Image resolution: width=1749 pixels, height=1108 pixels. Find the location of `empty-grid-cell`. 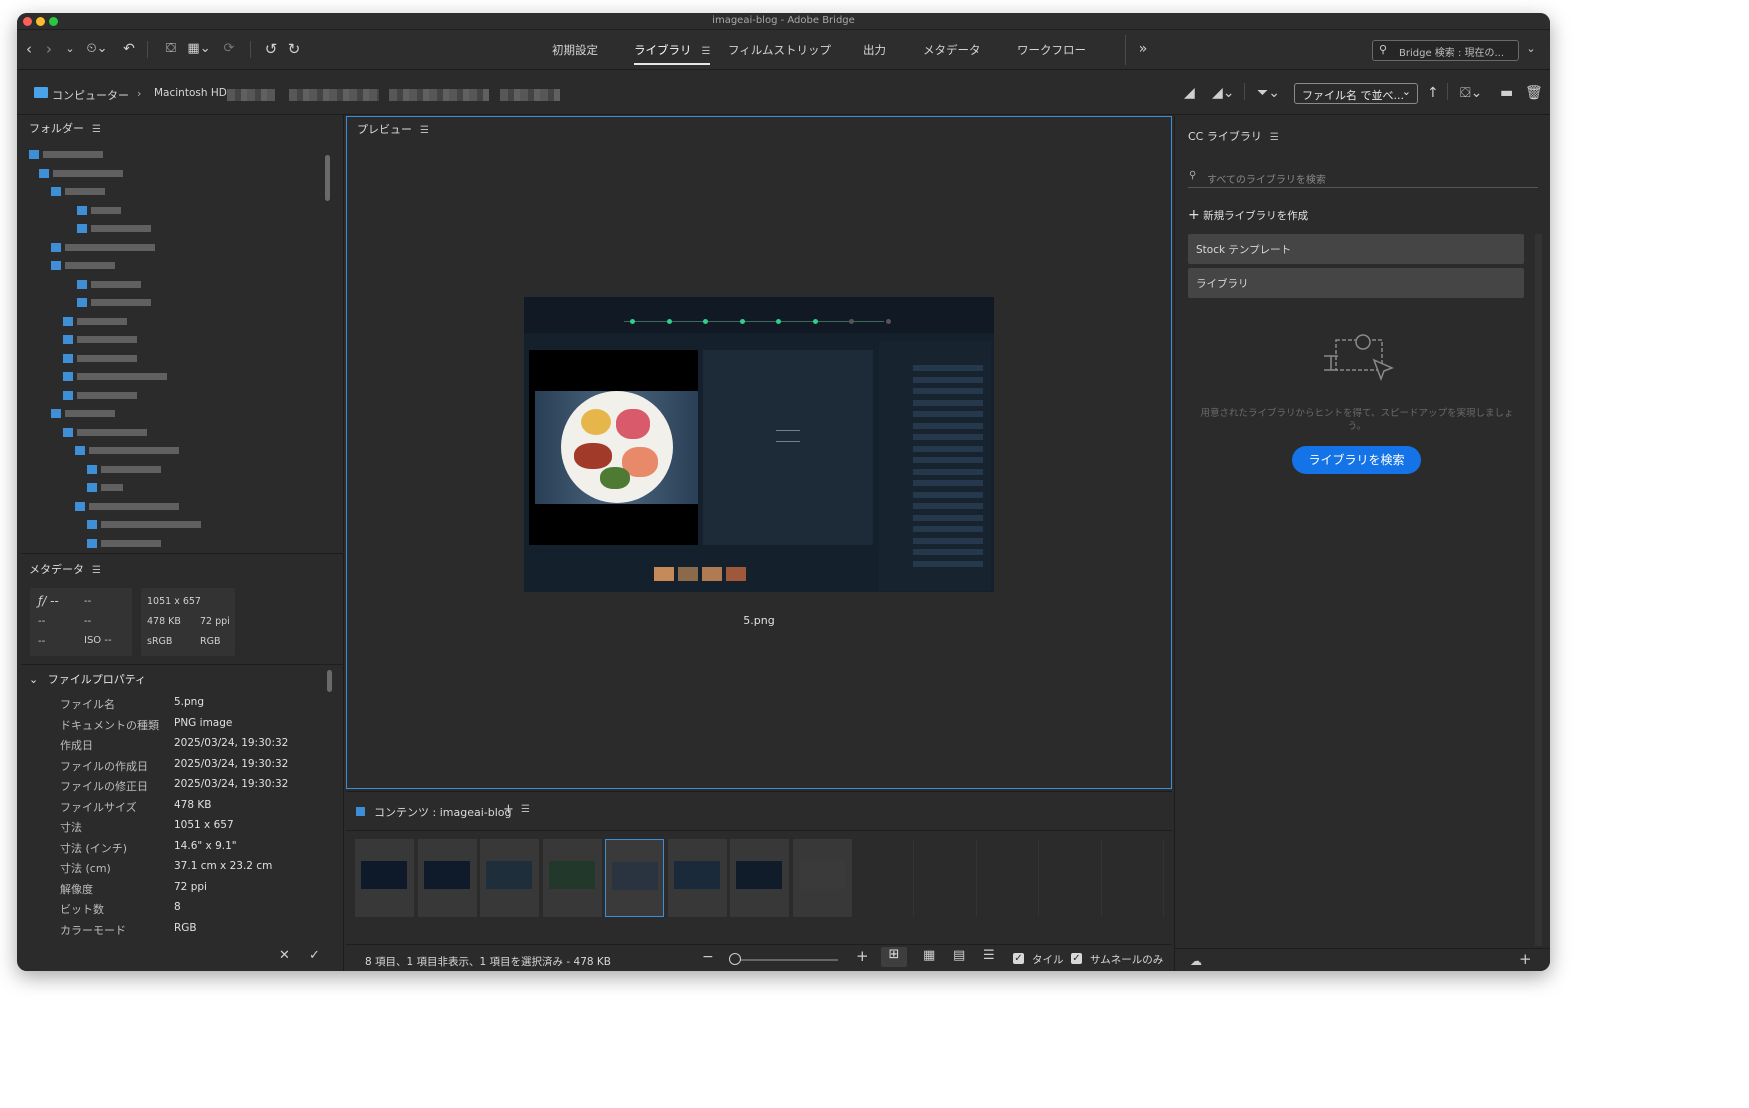

empty-grid-cell is located at coordinates (1133, 878).